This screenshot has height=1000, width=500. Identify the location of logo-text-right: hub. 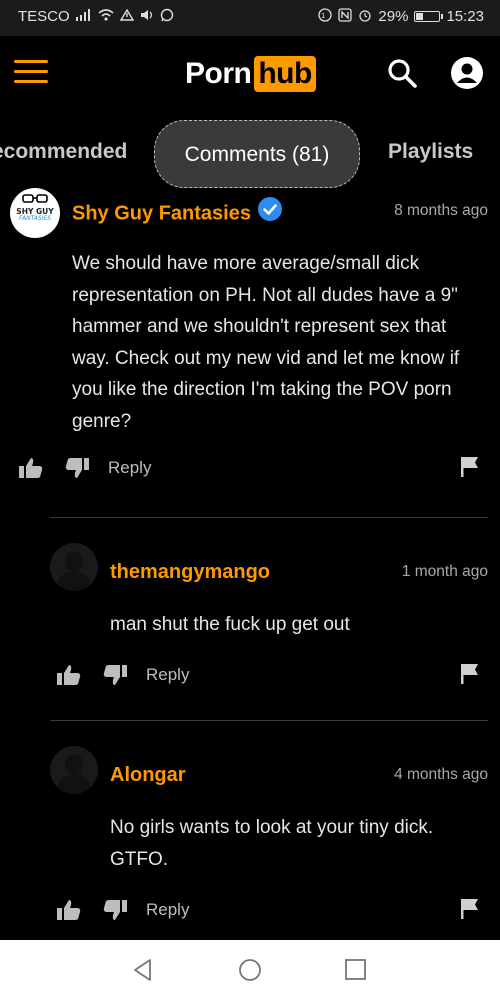
(285, 74).